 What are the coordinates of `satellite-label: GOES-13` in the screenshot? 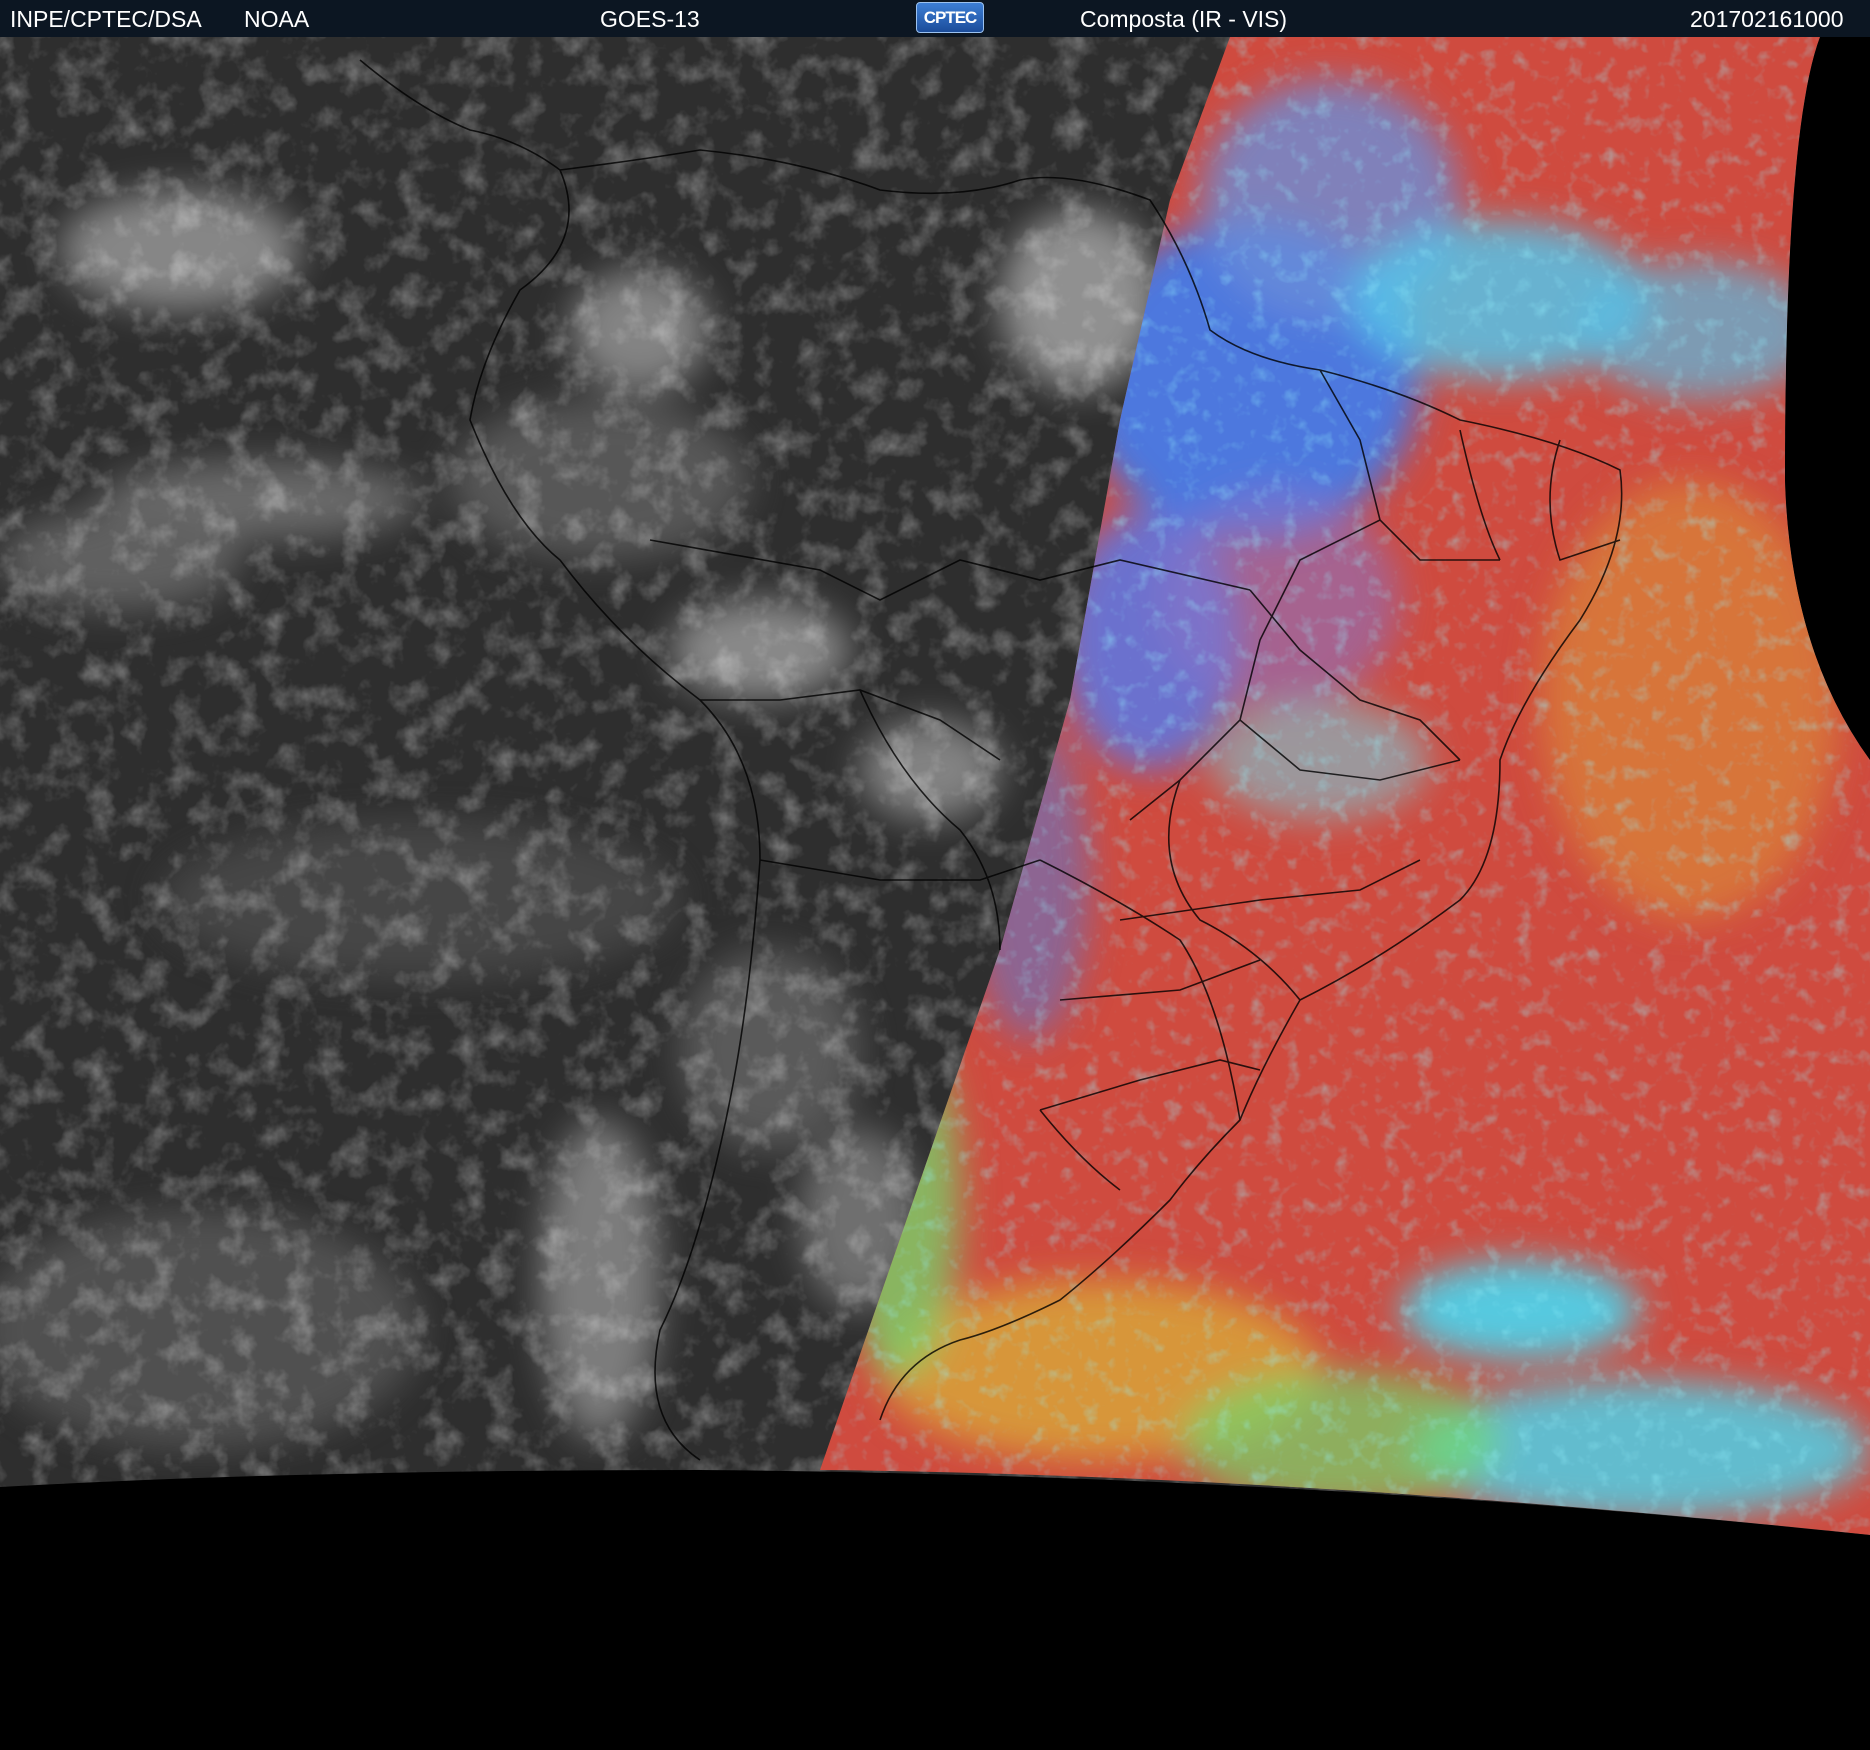 It's located at (650, 19).